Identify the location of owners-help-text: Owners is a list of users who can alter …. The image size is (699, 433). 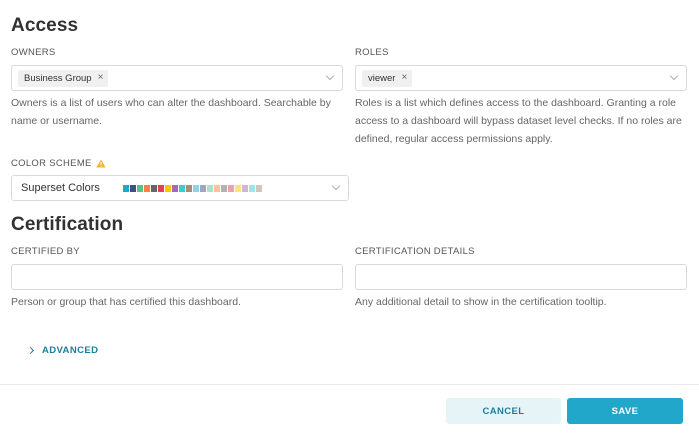
(171, 112).